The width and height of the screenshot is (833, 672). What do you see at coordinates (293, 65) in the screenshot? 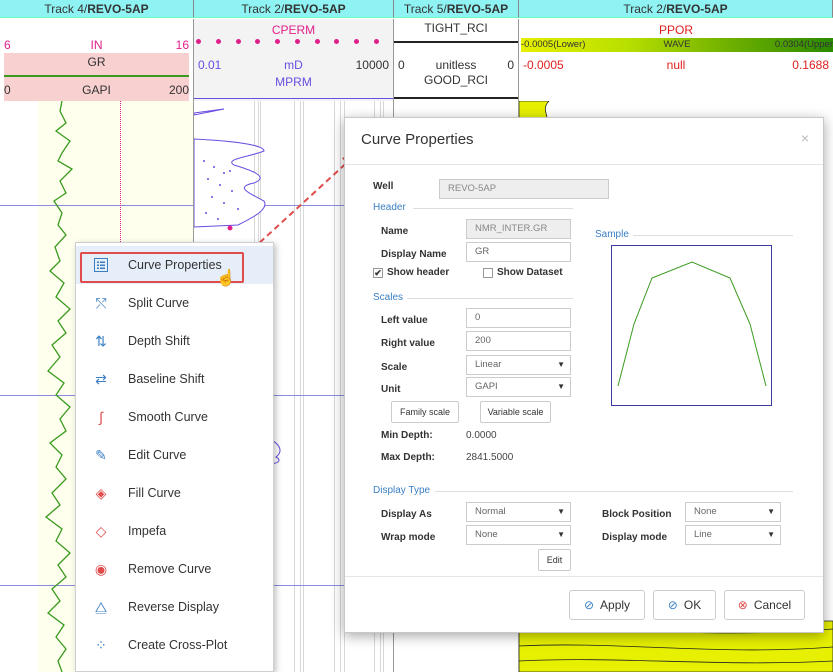
I see `perm-scale-row: 0.01 mD 10000` at bounding box center [293, 65].